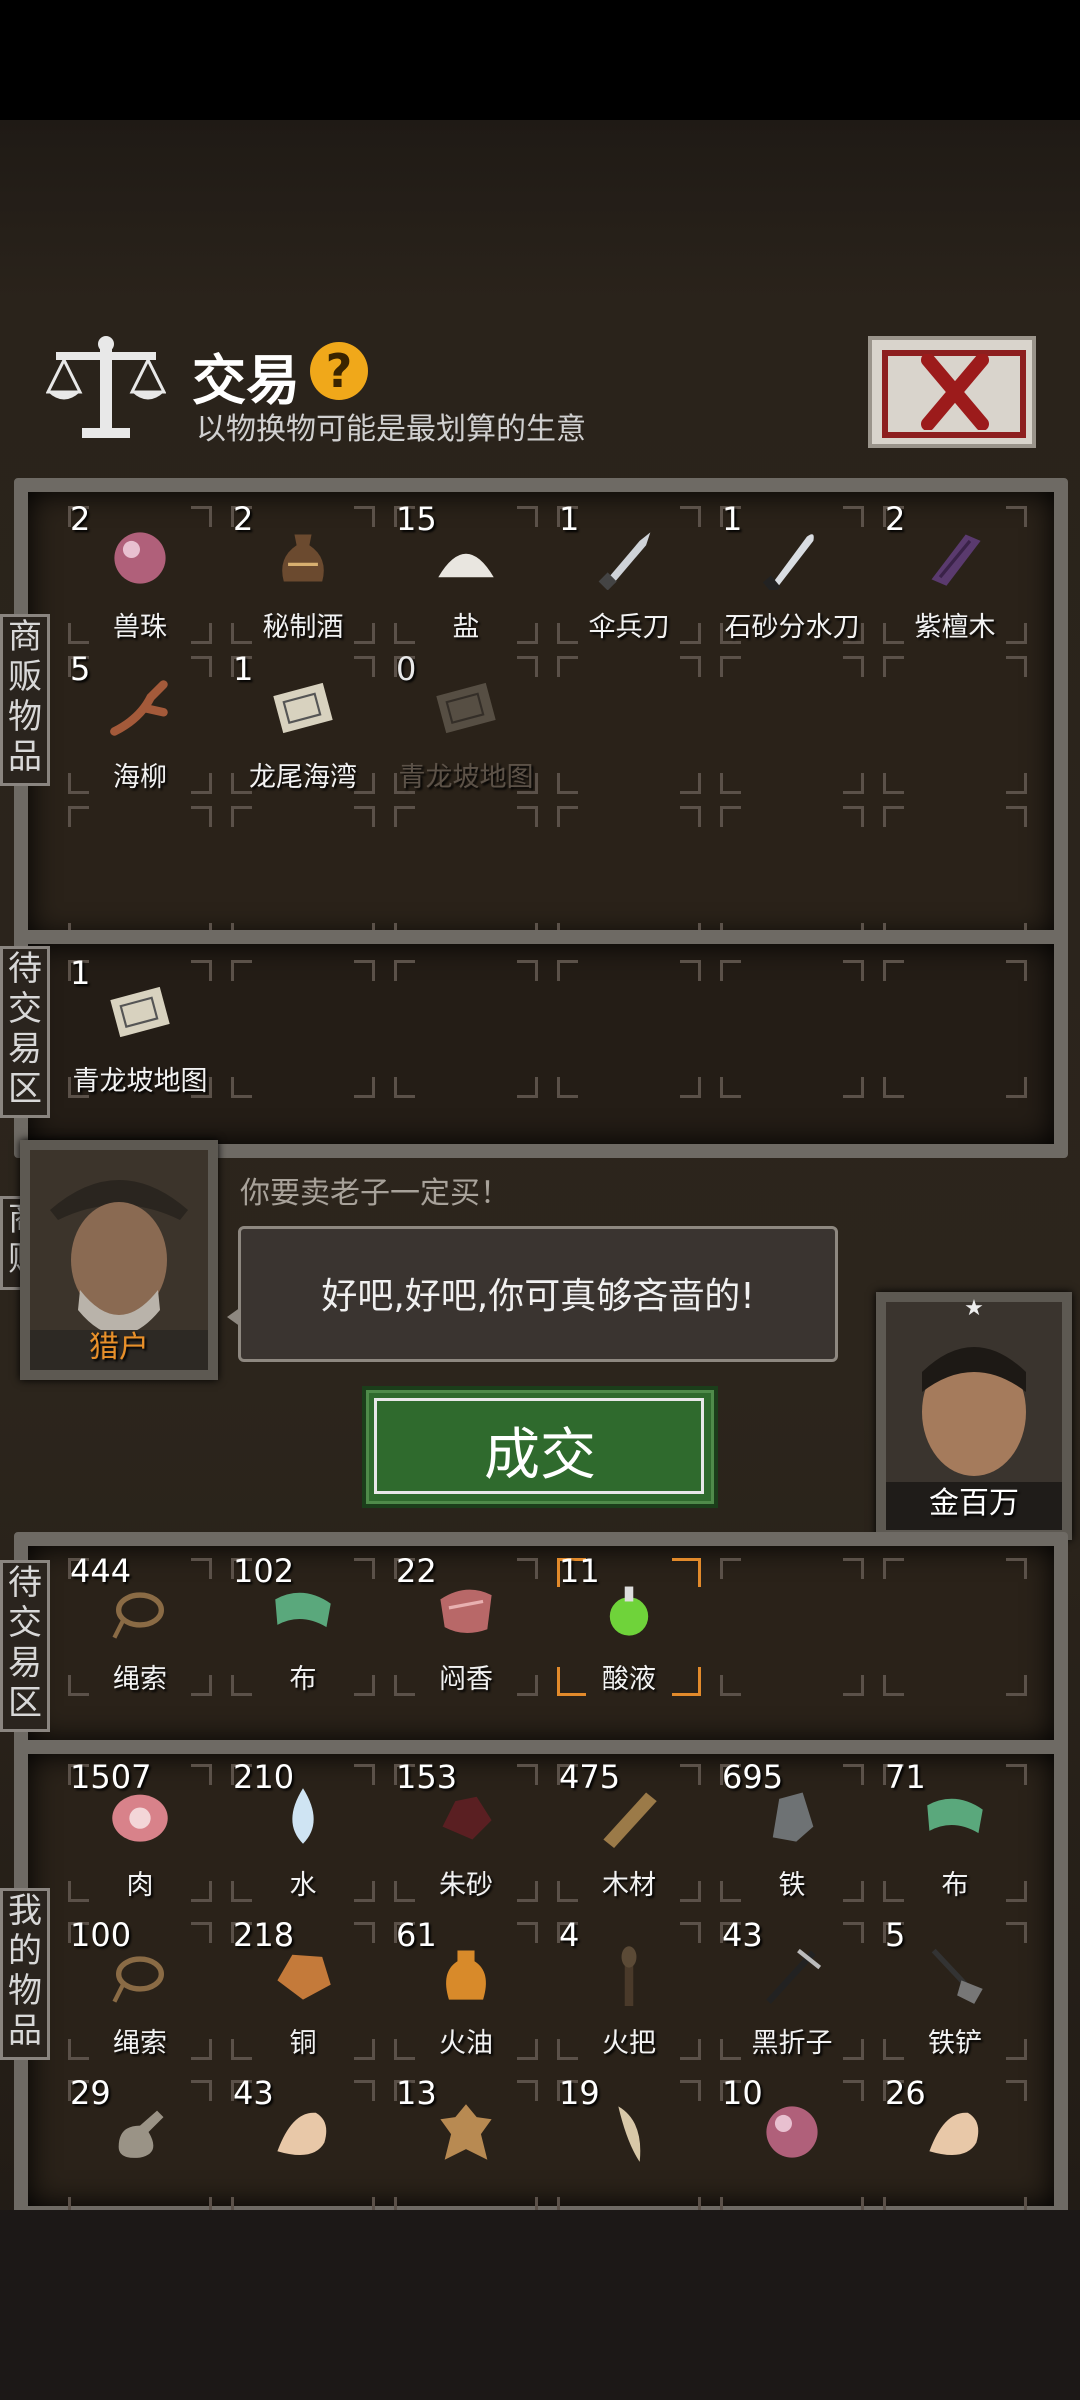  Describe the element at coordinates (974, 1308) in the screenshot. I see `star-icon: ★` at that location.